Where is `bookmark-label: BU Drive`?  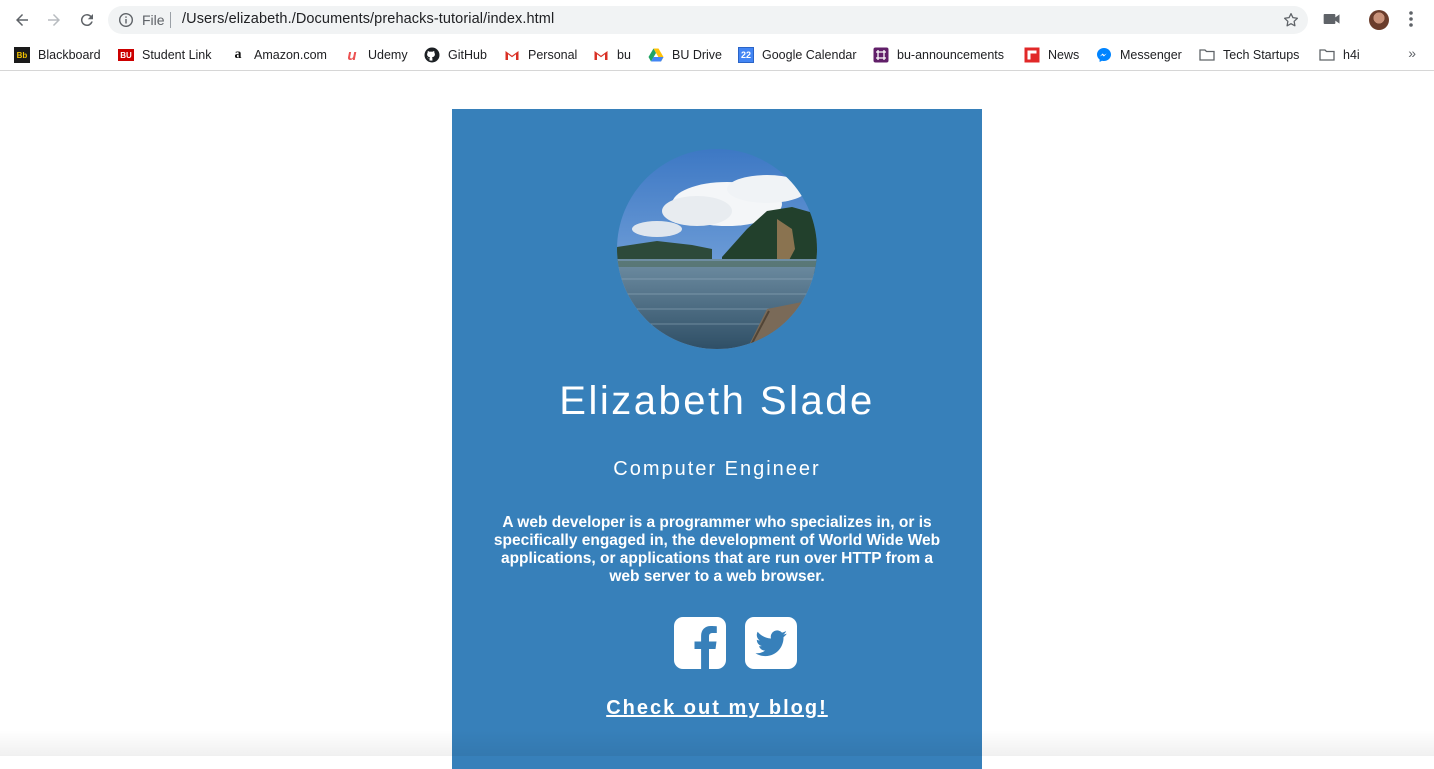 bookmark-label: BU Drive is located at coordinates (697, 55).